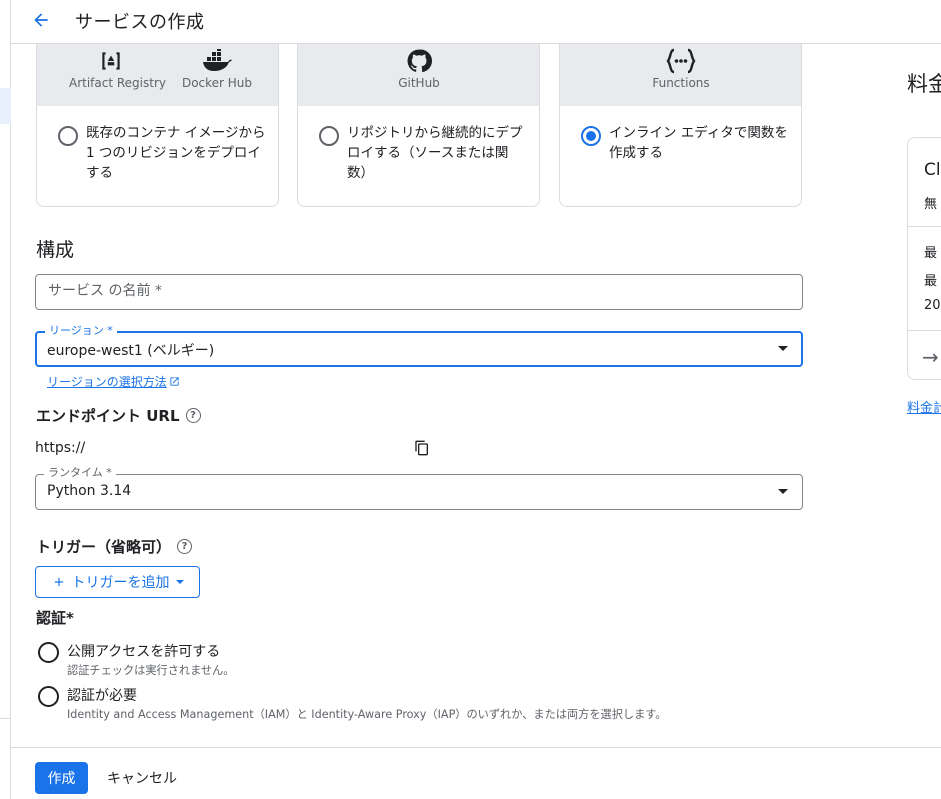  I want to click on caret-down-icon, so click(179, 582).